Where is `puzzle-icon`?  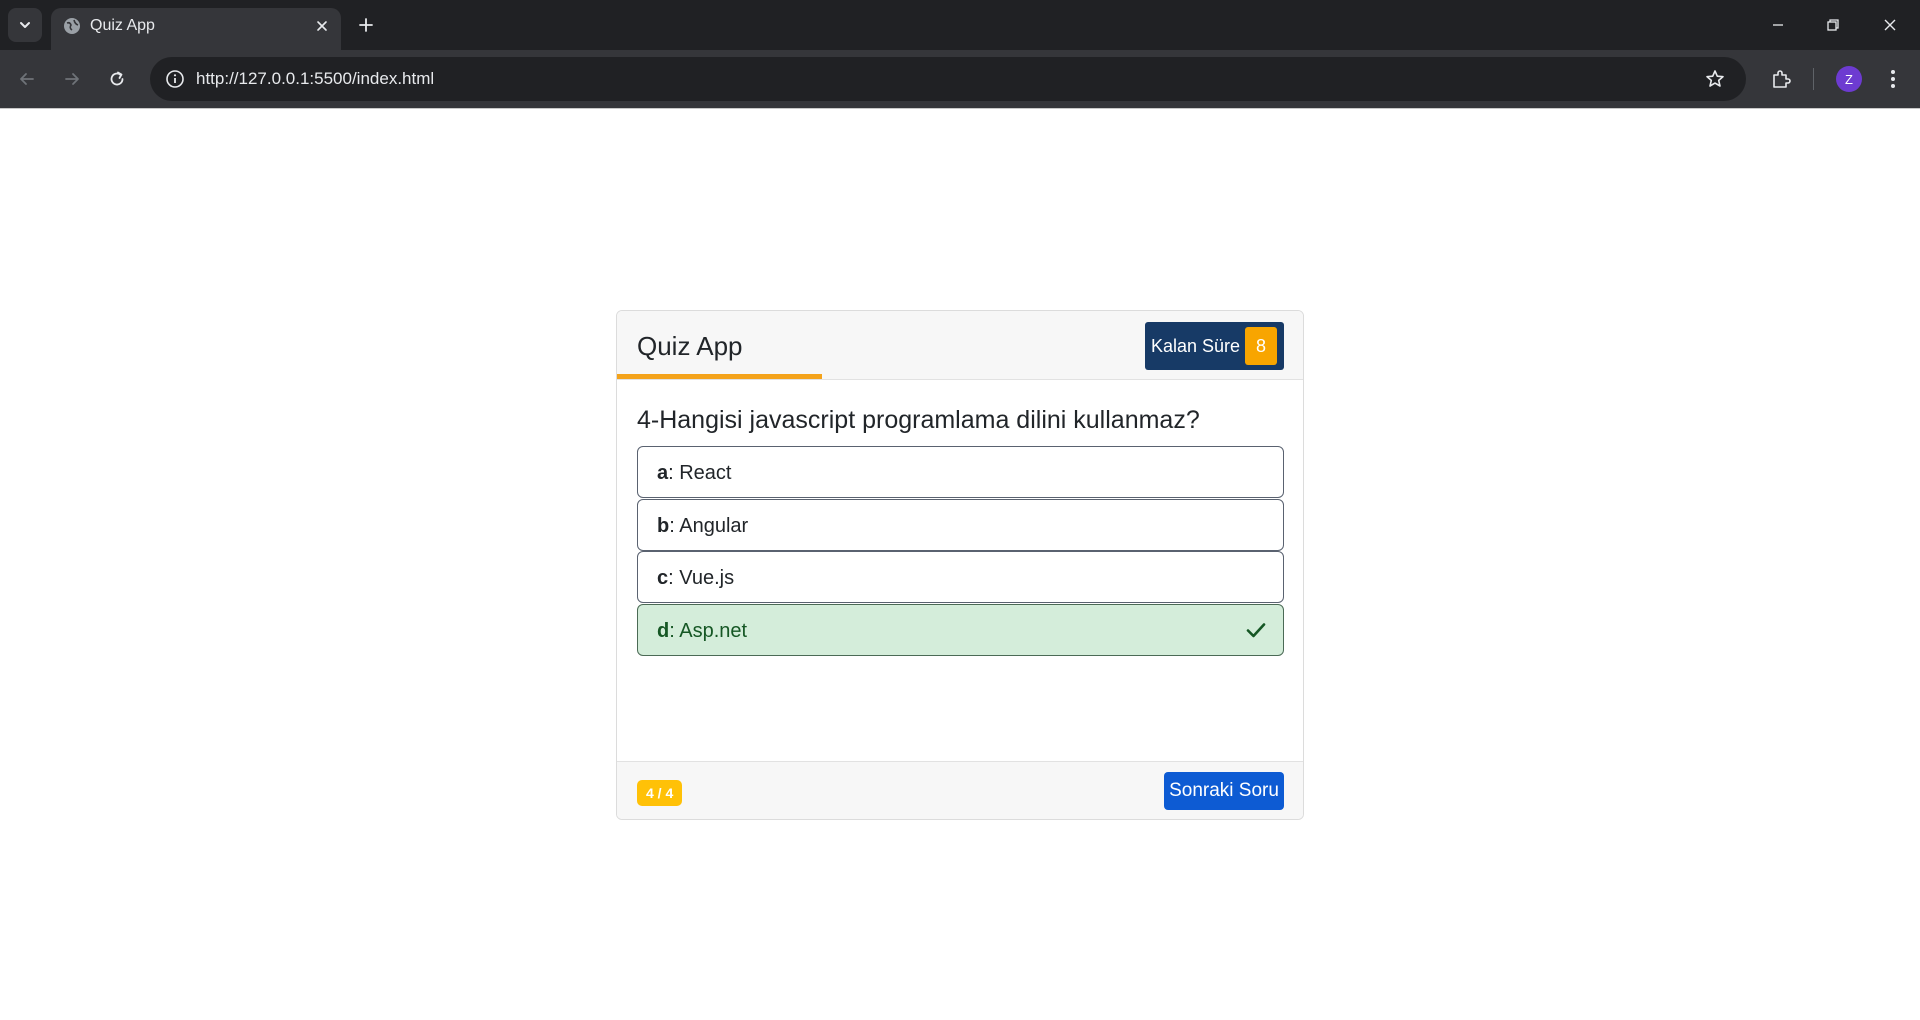 puzzle-icon is located at coordinates (1782, 79).